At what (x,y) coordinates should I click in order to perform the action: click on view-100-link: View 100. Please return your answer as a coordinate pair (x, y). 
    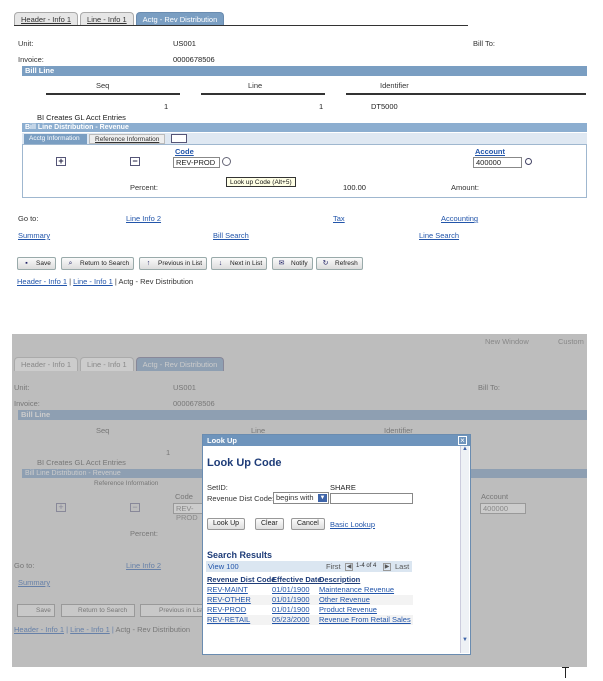
    Looking at the image, I should click on (223, 566).